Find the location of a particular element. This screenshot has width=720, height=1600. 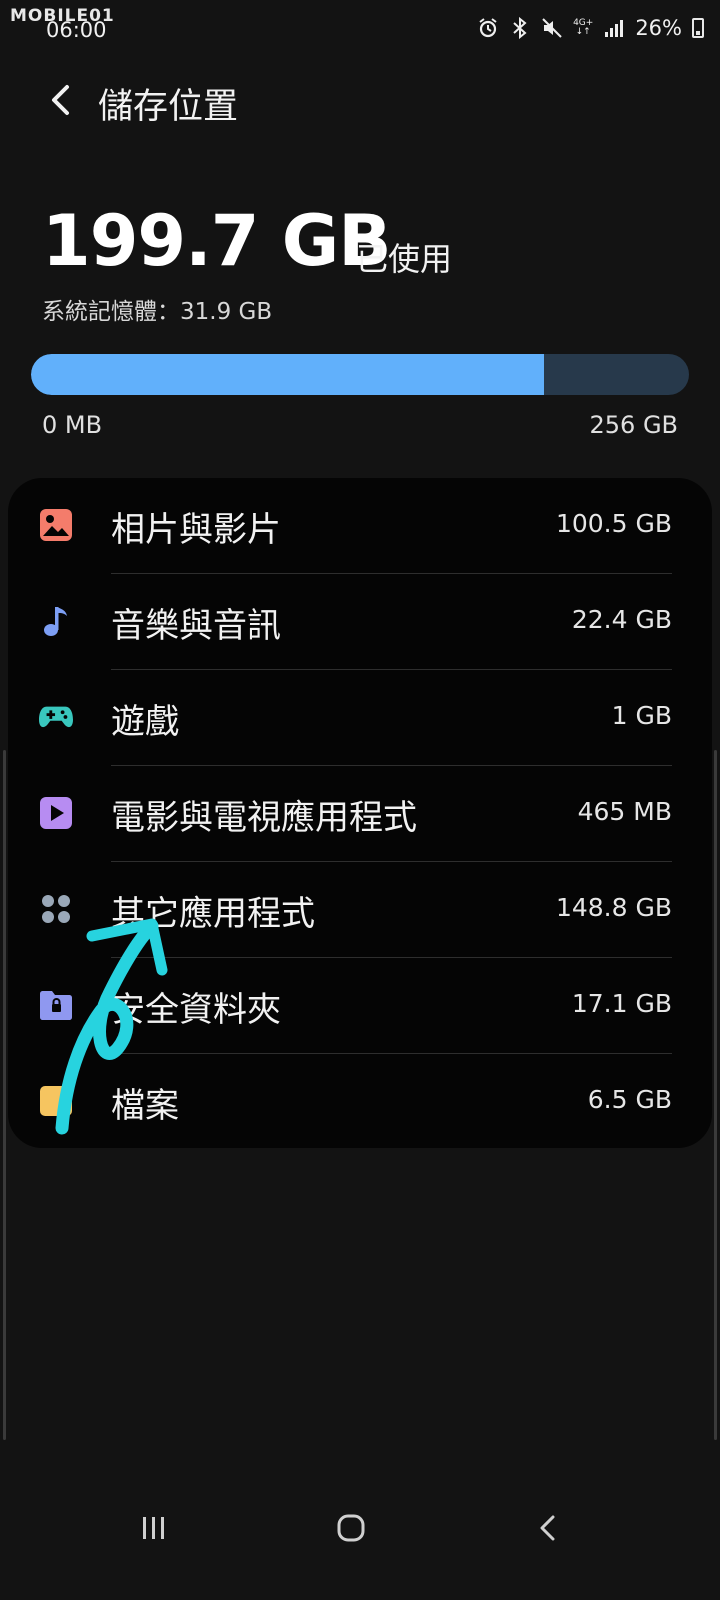

category-row-photos-videos: 相片與影片 100.5 GB is located at coordinates (360, 526).